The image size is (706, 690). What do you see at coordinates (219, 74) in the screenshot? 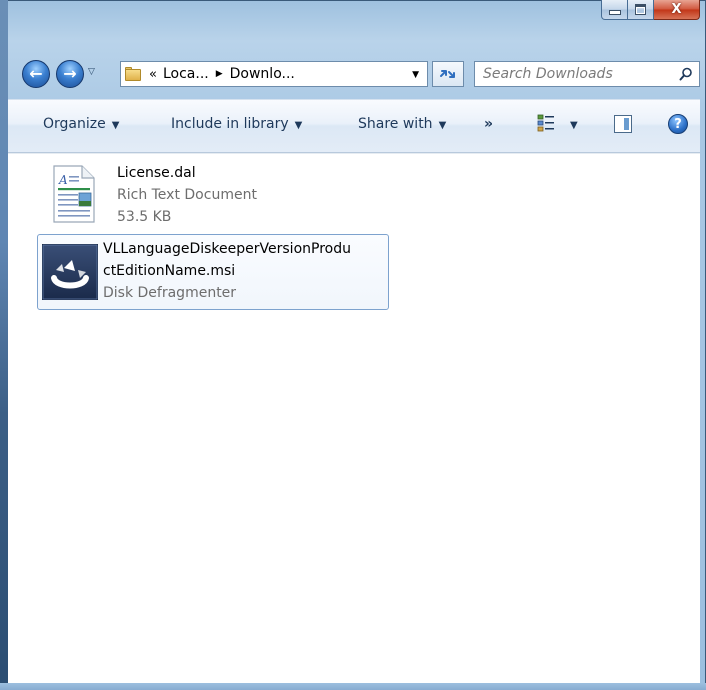
I see `breadcrumb-arrow-icon: ▶` at bounding box center [219, 74].